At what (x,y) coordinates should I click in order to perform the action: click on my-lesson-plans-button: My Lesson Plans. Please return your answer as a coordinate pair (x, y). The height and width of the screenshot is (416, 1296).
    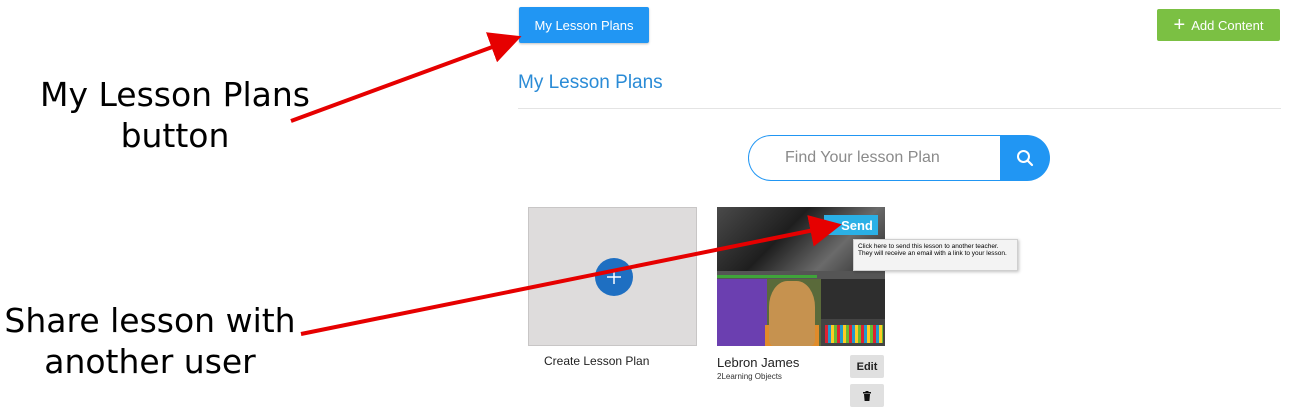
    Looking at the image, I should click on (584, 25).